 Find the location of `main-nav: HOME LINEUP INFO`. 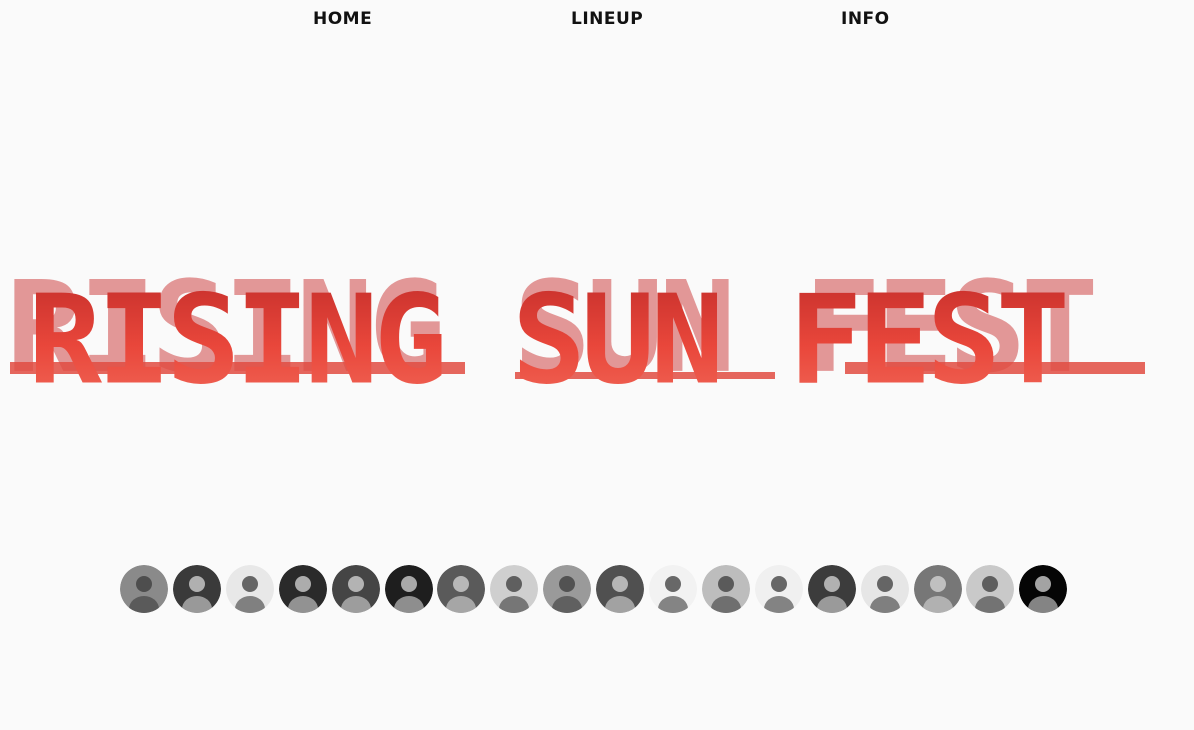

main-nav: HOME LINEUP INFO is located at coordinates (597, 20).